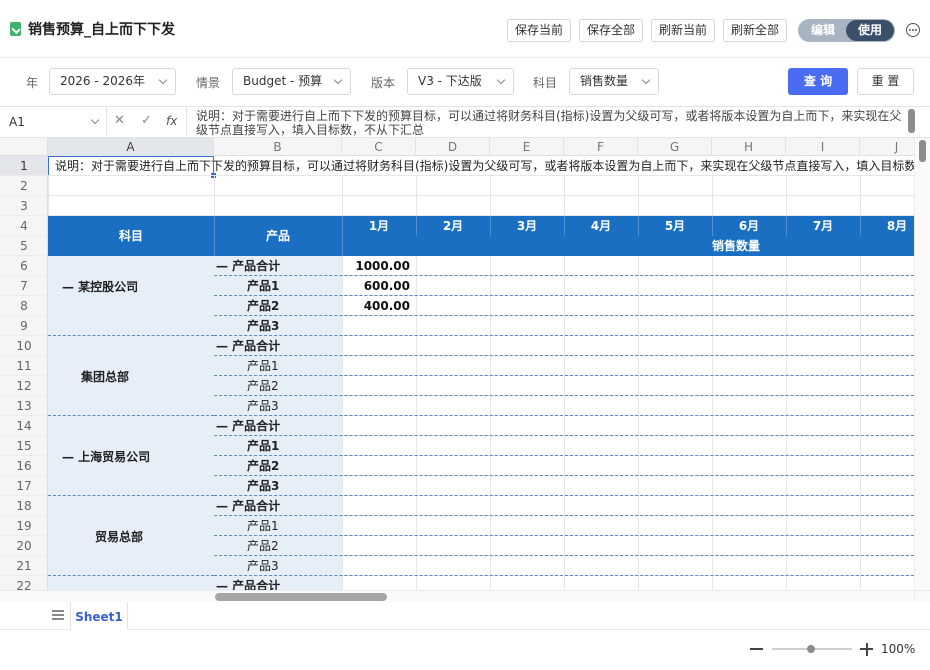  Describe the element at coordinates (545, 83) in the screenshot. I see `subject-label: 科目` at that location.